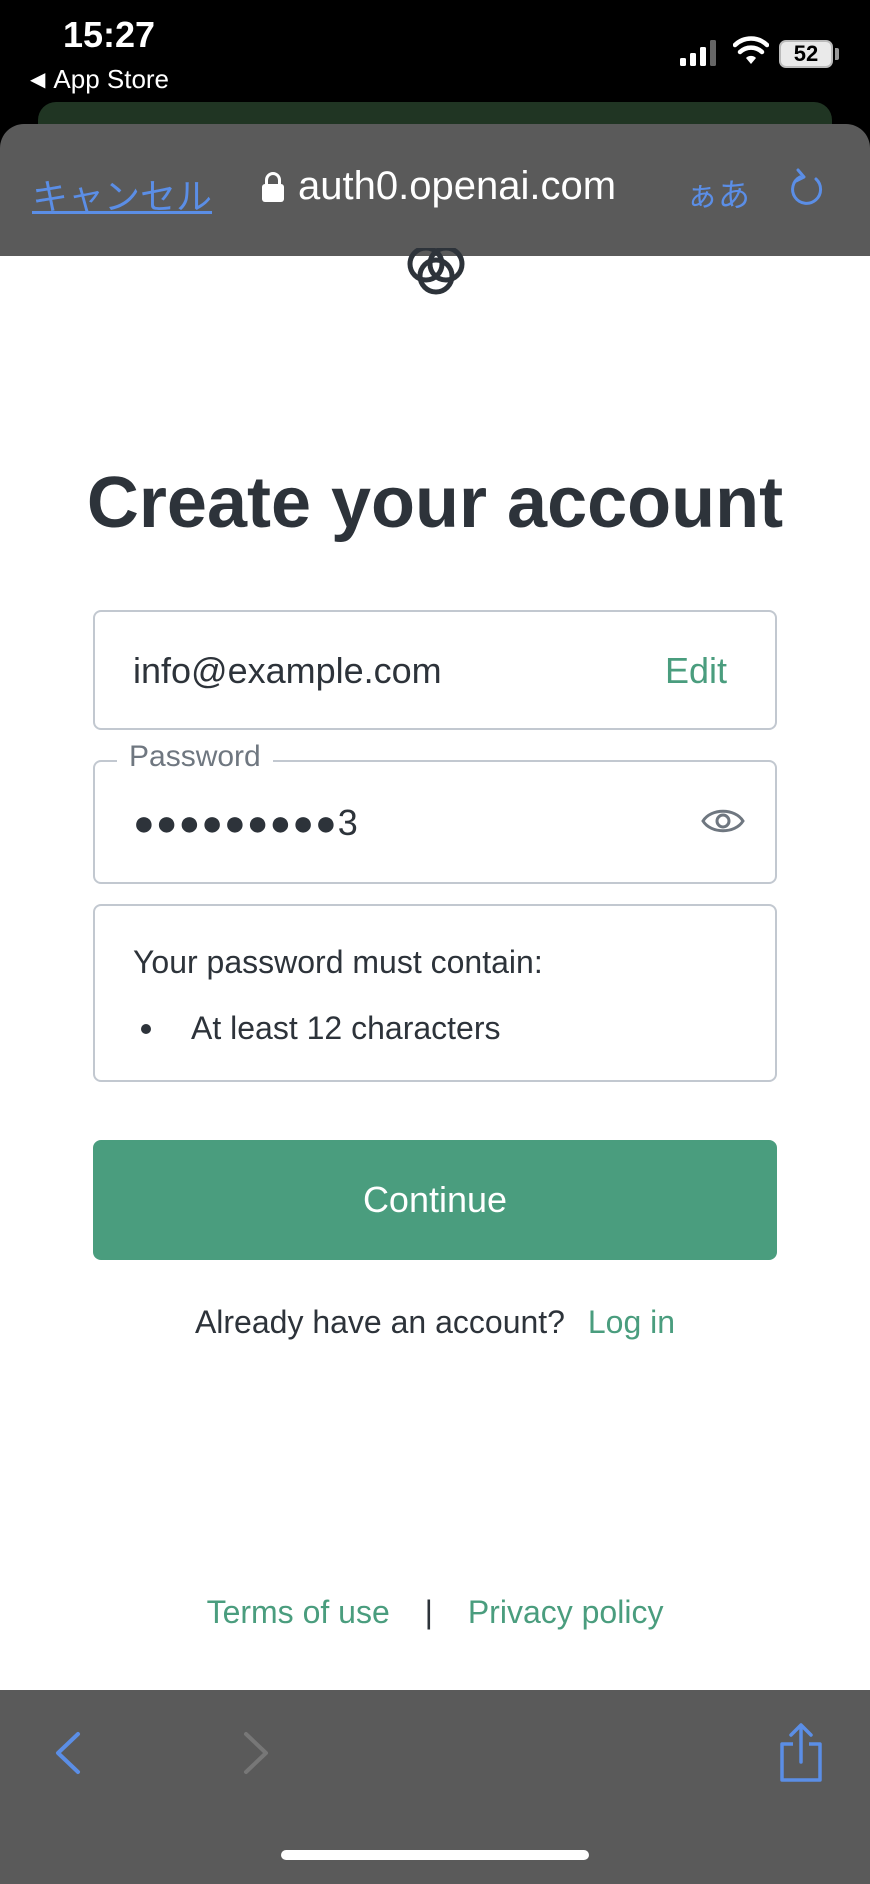 This screenshot has width=870, height=1884. What do you see at coordinates (195, 757) in the screenshot?
I see `password-label: Password` at bounding box center [195, 757].